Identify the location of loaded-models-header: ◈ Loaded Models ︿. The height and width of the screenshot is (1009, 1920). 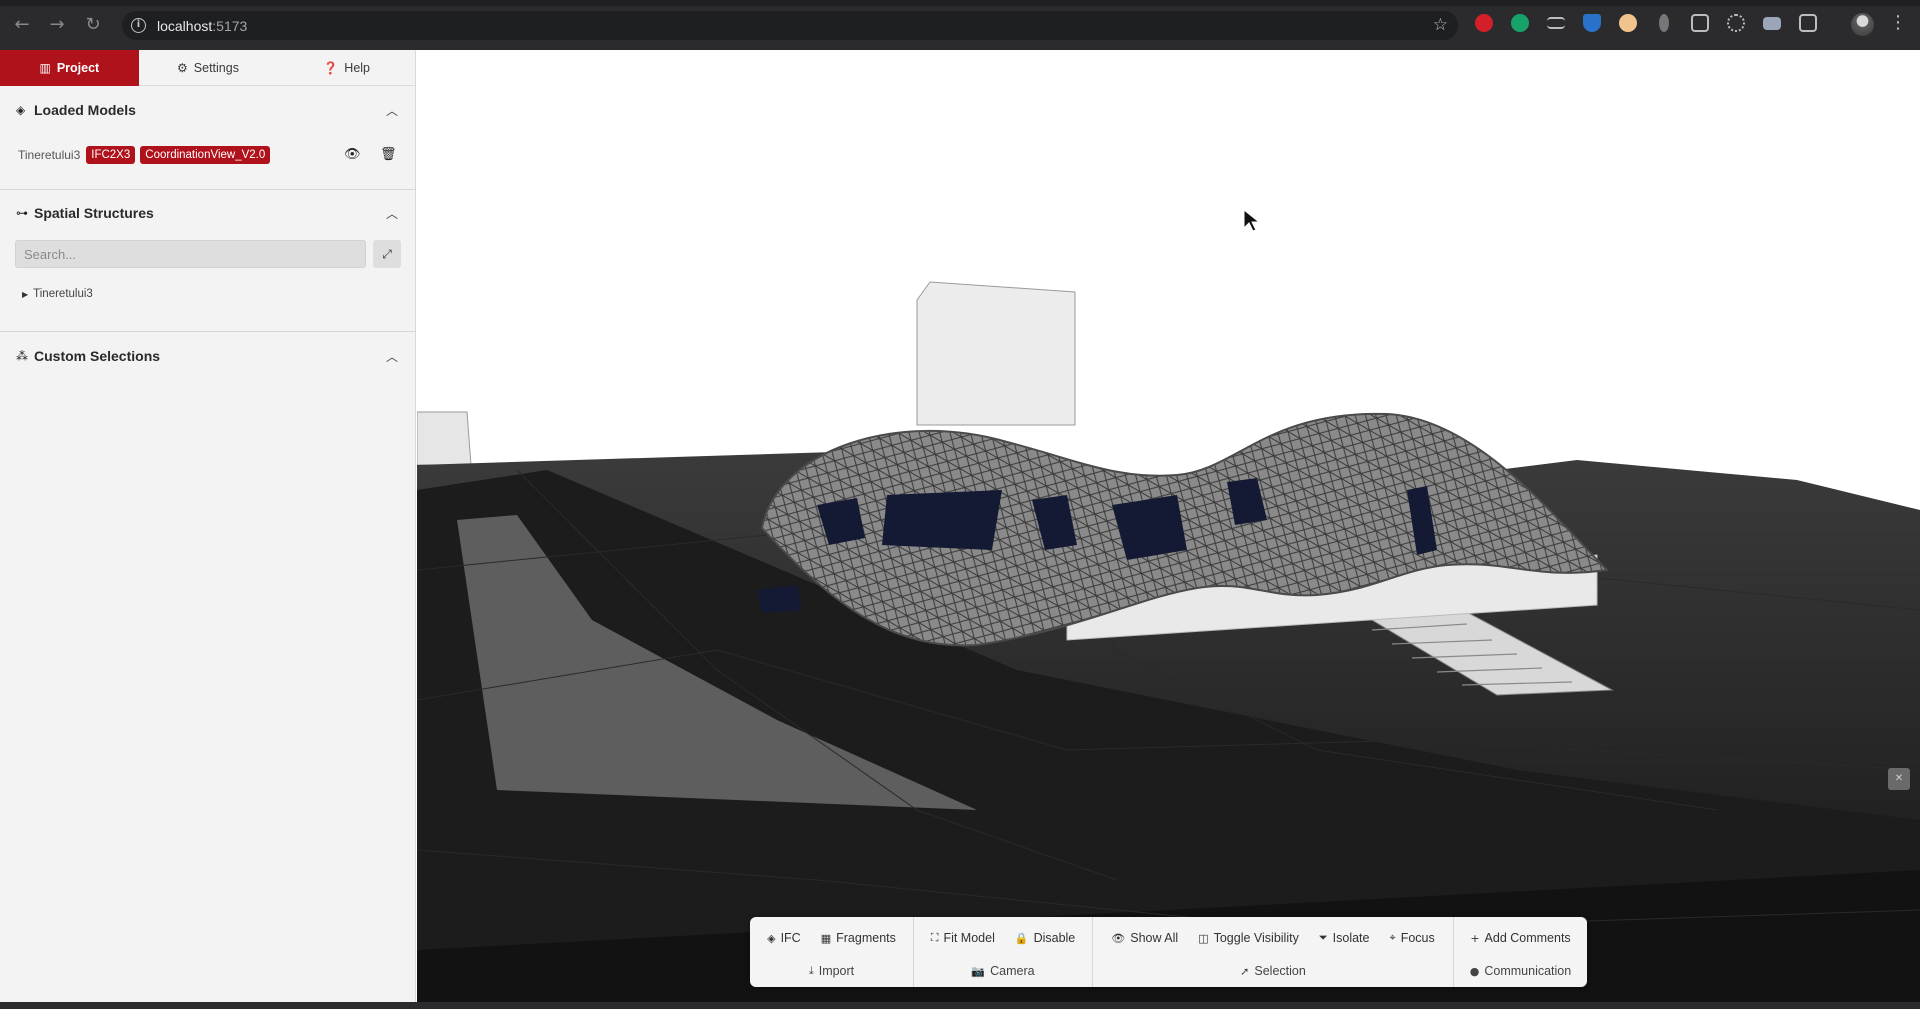
(208, 110).